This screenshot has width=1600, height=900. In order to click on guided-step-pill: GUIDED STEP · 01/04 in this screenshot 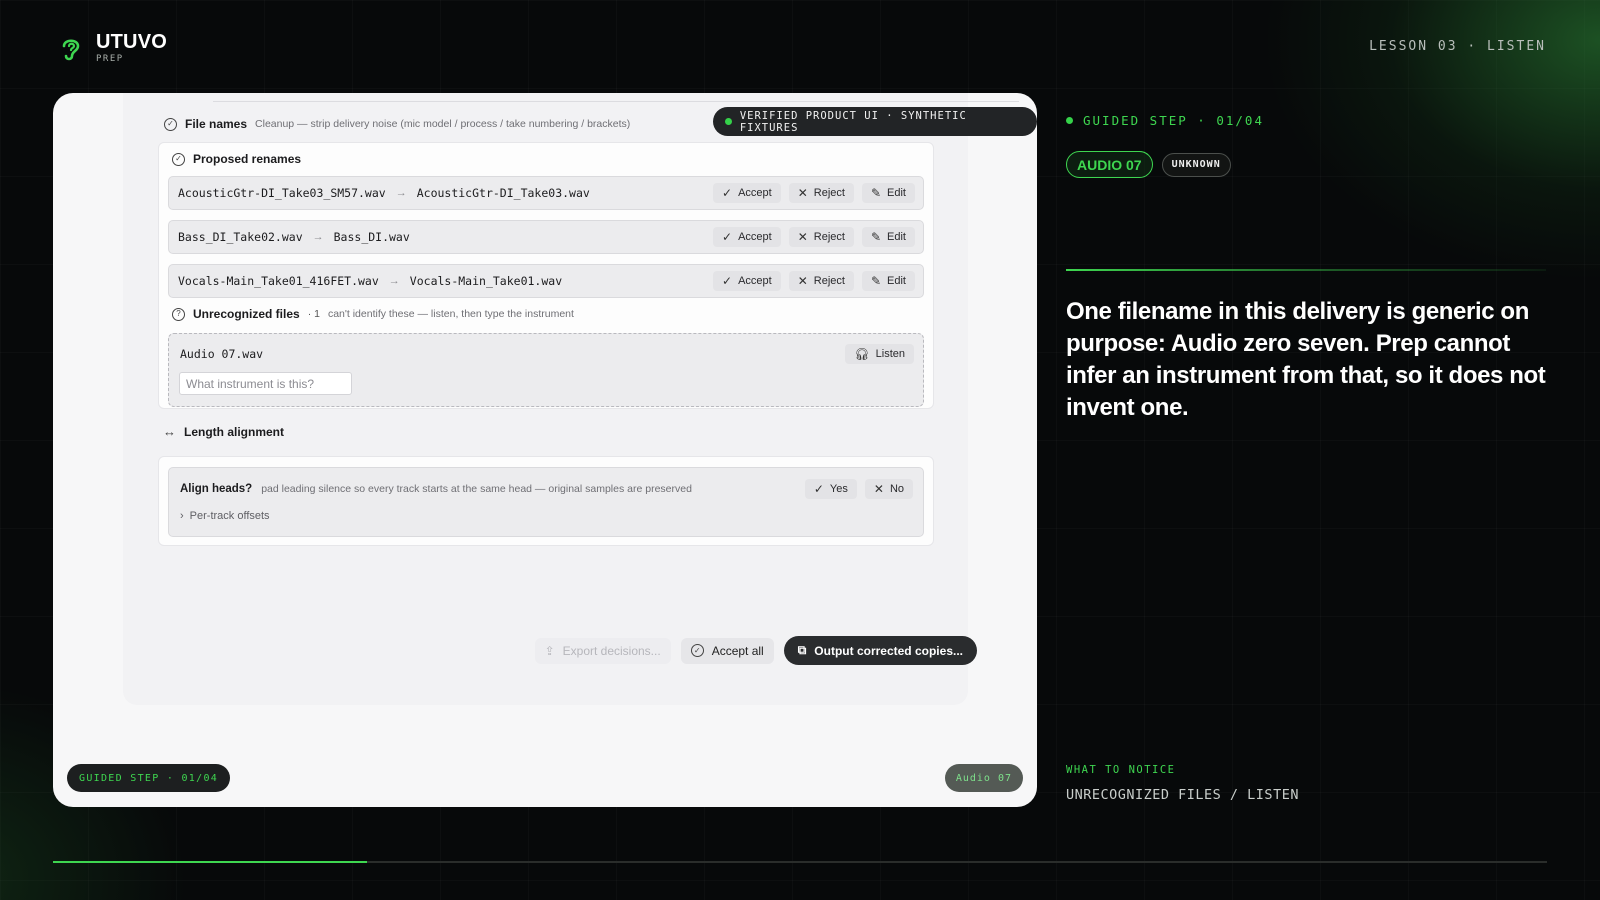, I will do `click(149, 778)`.